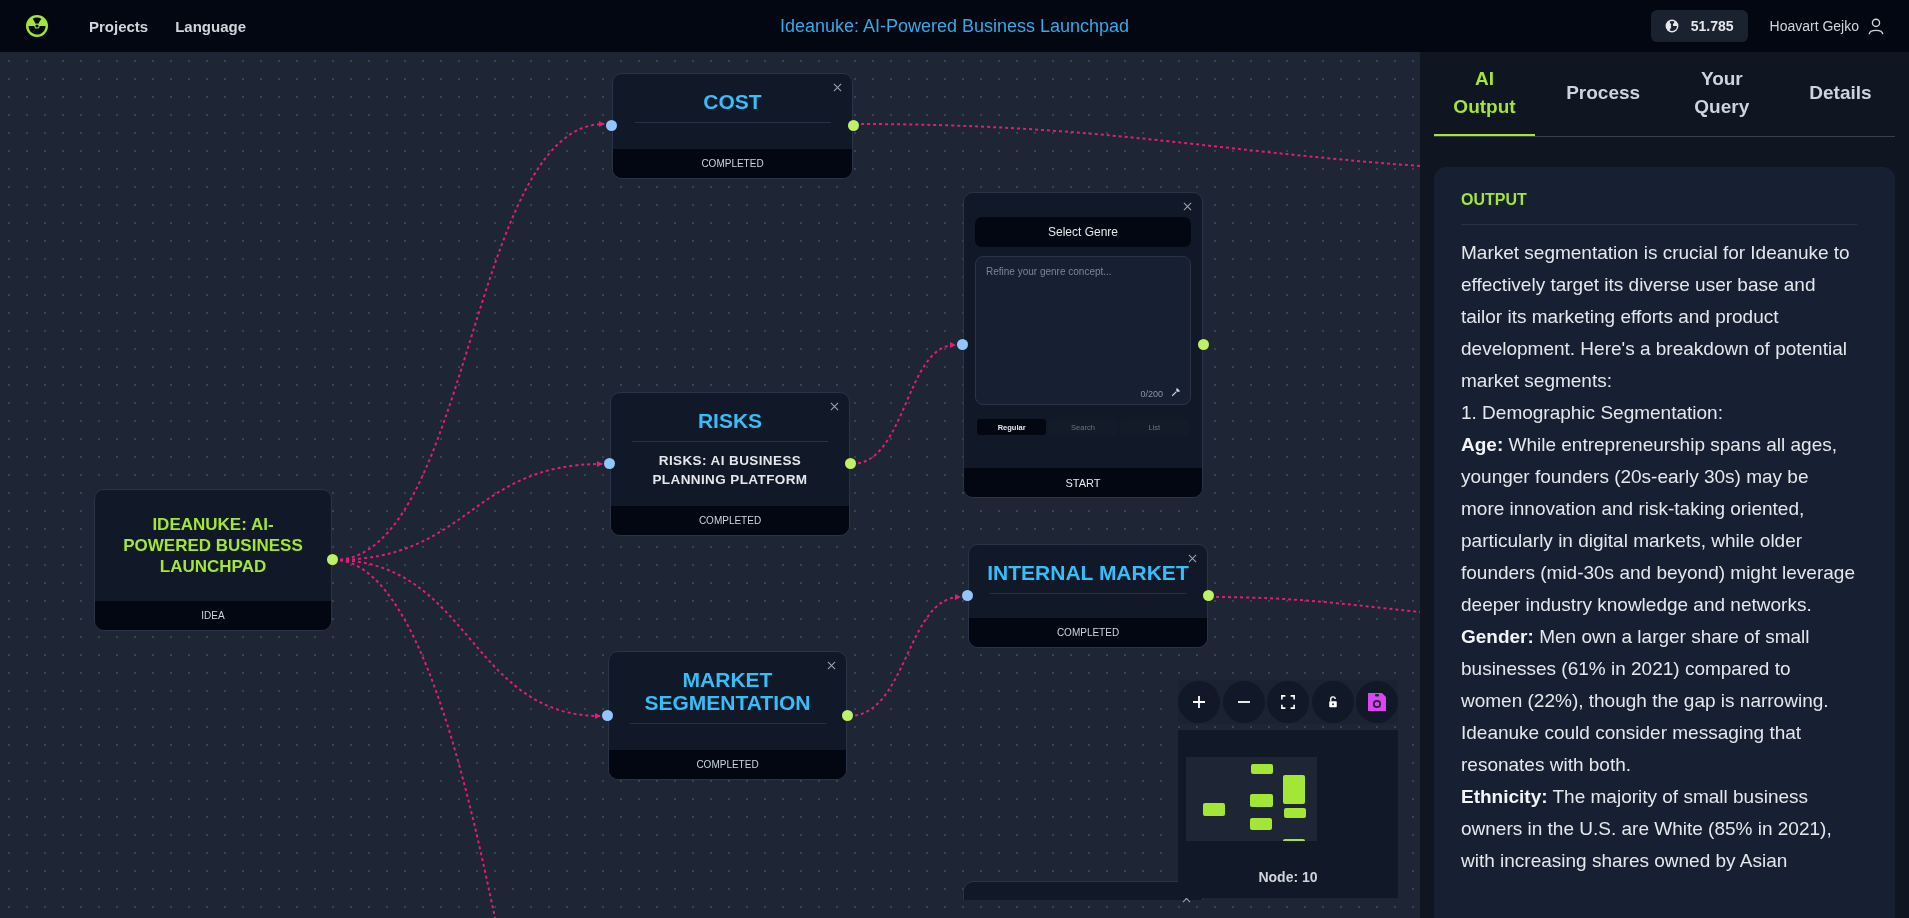  What do you see at coordinates (732, 126) in the screenshot?
I see `node-card: COST COMPLETED` at bounding box center [732, 126].